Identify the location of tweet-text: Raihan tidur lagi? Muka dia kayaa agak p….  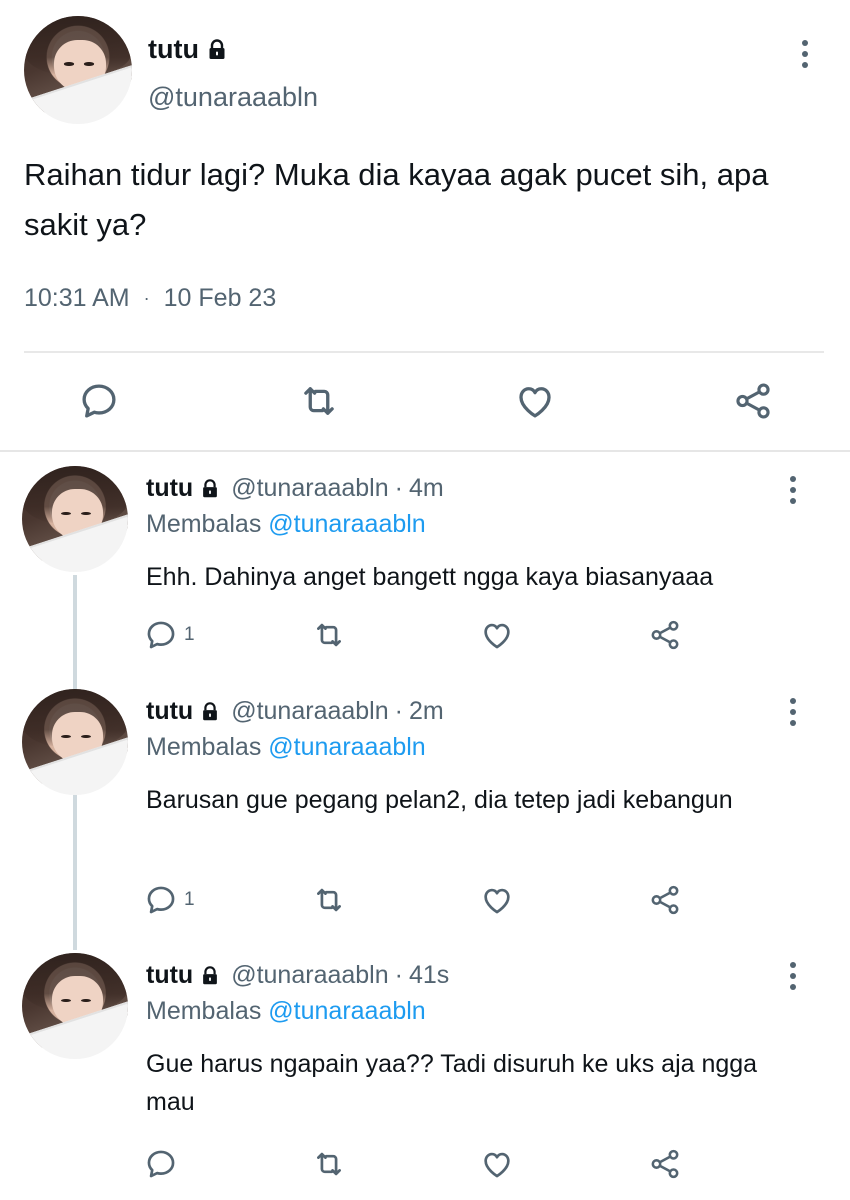
(396, 199).